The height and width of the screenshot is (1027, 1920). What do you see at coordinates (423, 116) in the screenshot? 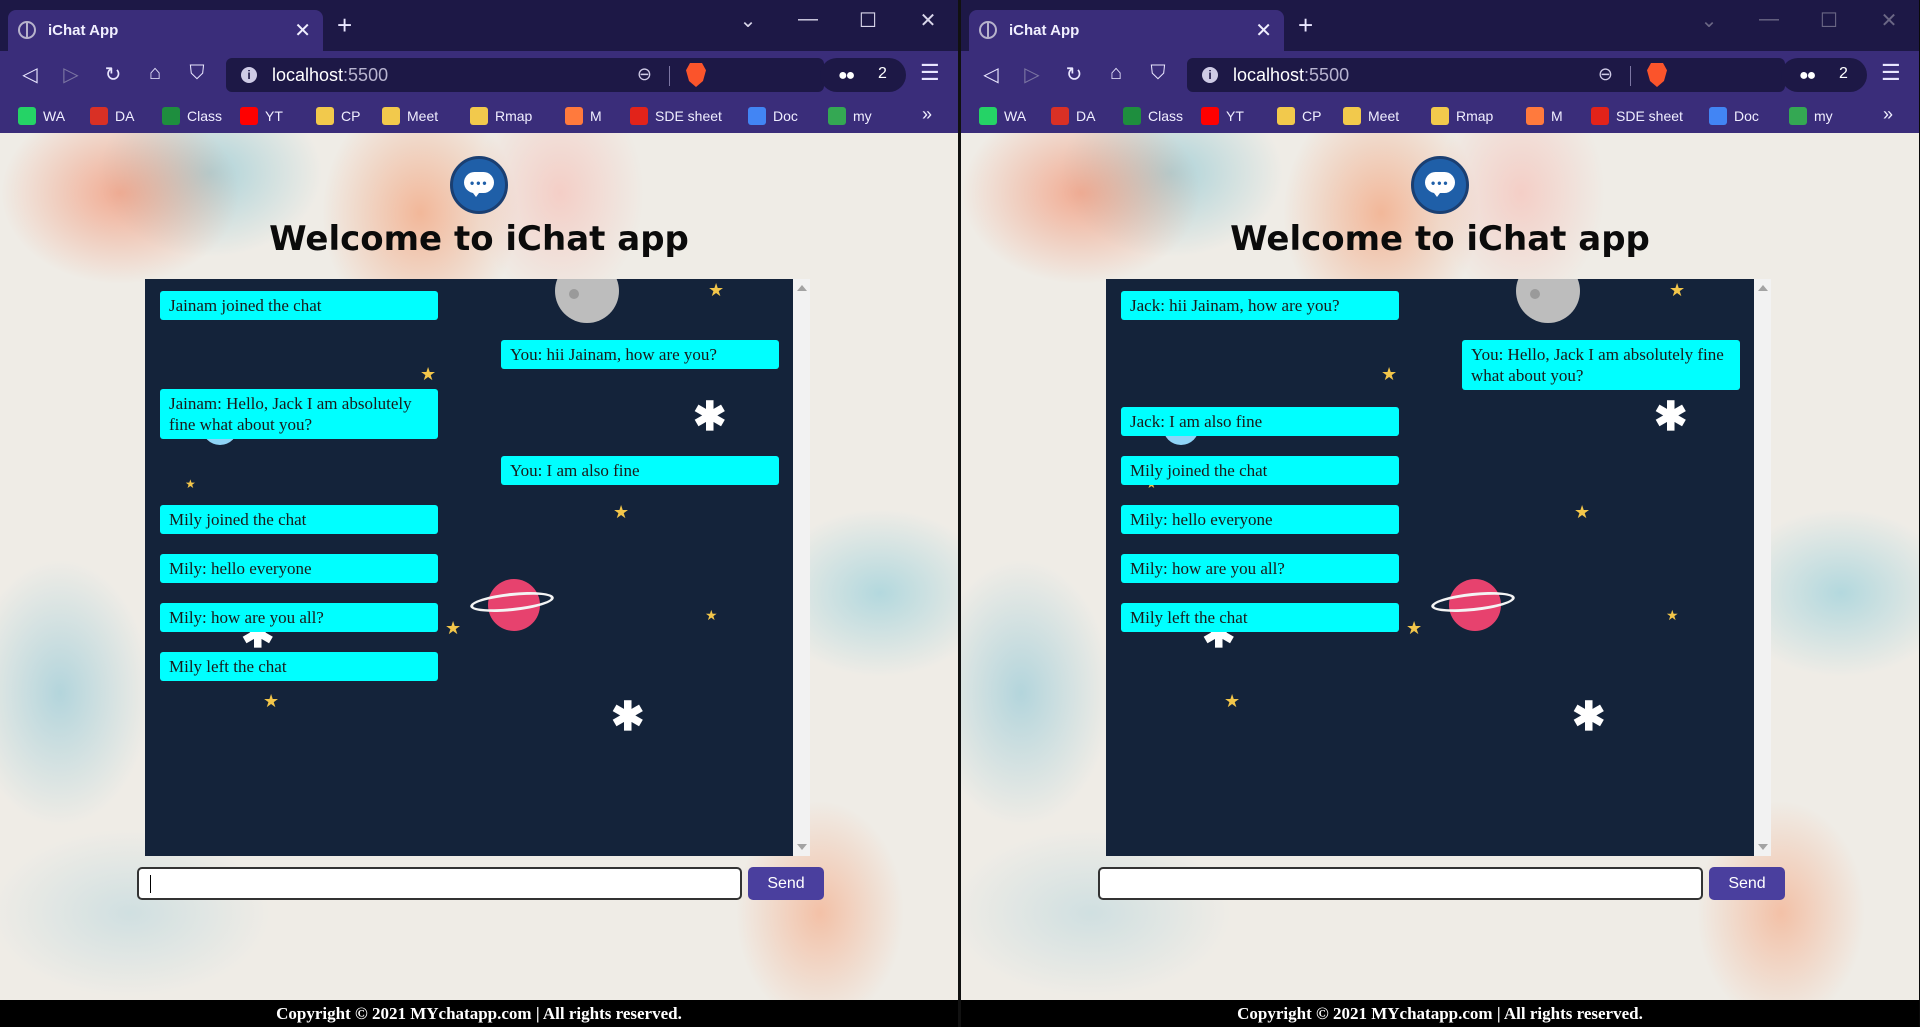
I see `bookmark-label: Meet` at bounding box center [423, 116].